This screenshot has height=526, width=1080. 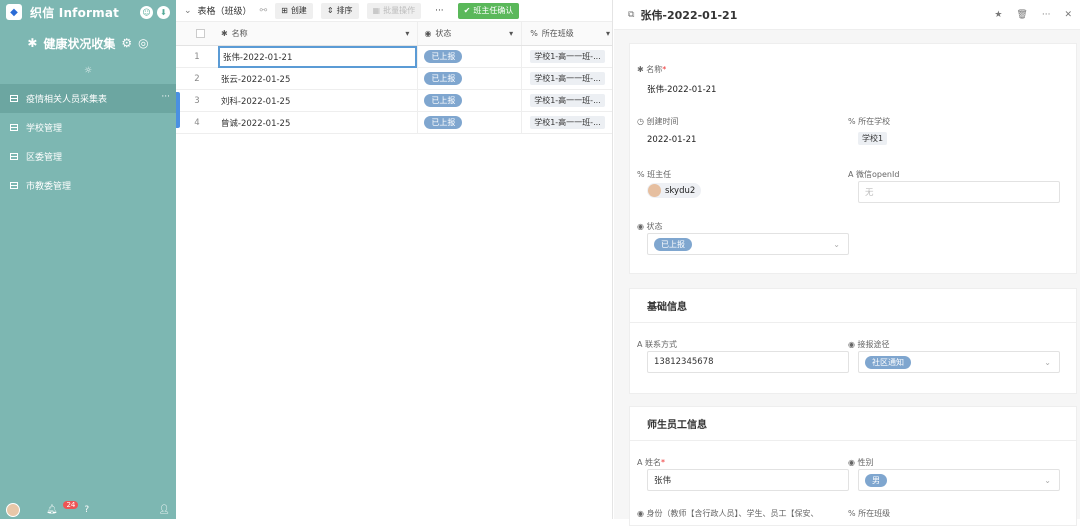 I want to click on field-label-contact: A 联系方式, so click(x=657, y=344).